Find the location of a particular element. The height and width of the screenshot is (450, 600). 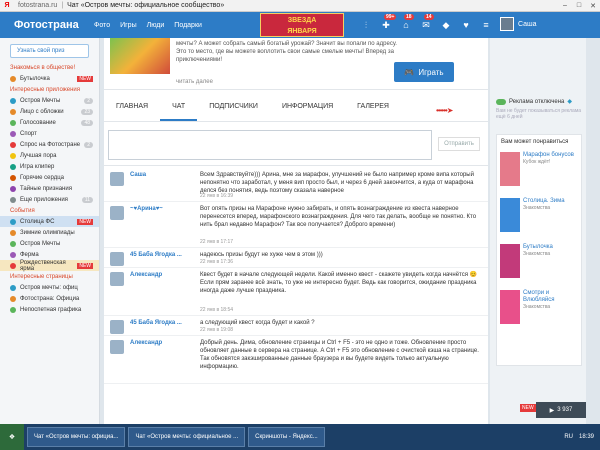

lang-indicator: RU is located at coordinates (568, 437).